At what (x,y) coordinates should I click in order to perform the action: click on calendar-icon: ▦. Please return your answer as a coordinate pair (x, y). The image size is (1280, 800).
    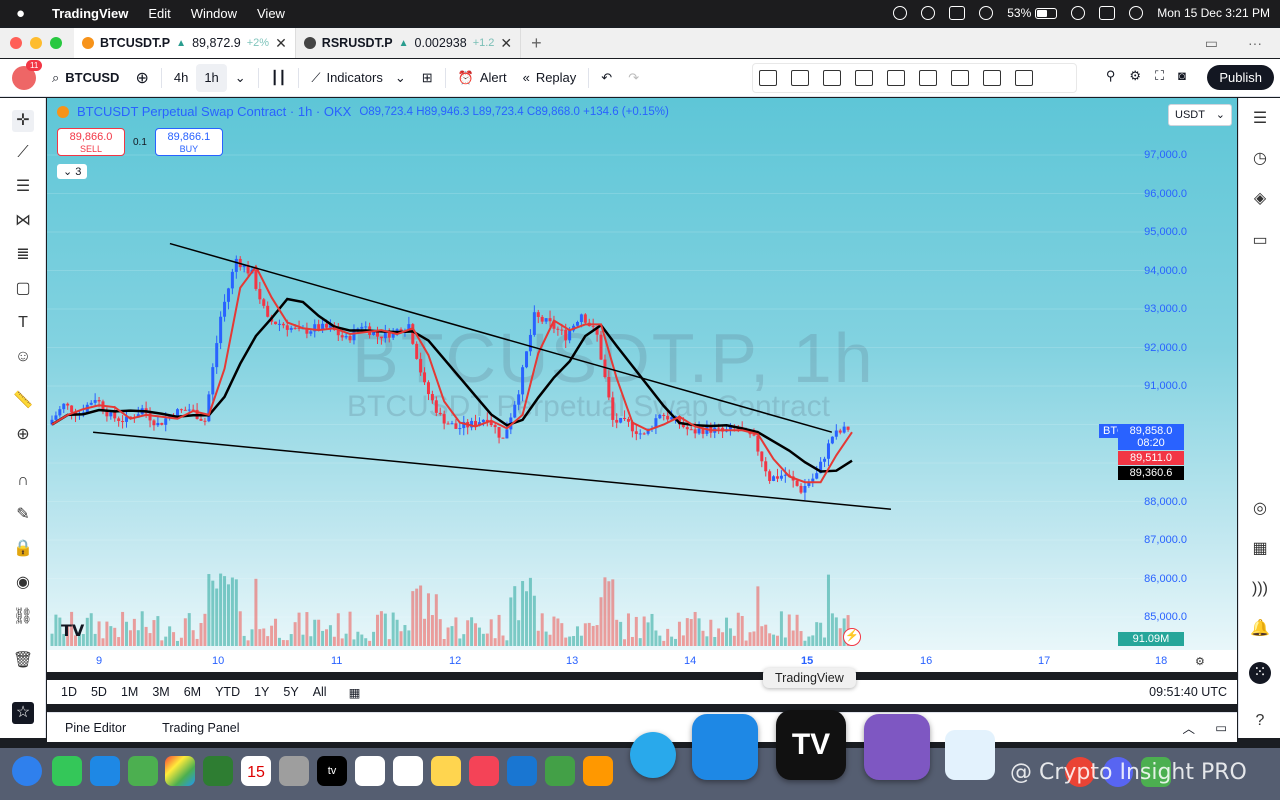
    Looking at the image, I should click on (1260, 549).